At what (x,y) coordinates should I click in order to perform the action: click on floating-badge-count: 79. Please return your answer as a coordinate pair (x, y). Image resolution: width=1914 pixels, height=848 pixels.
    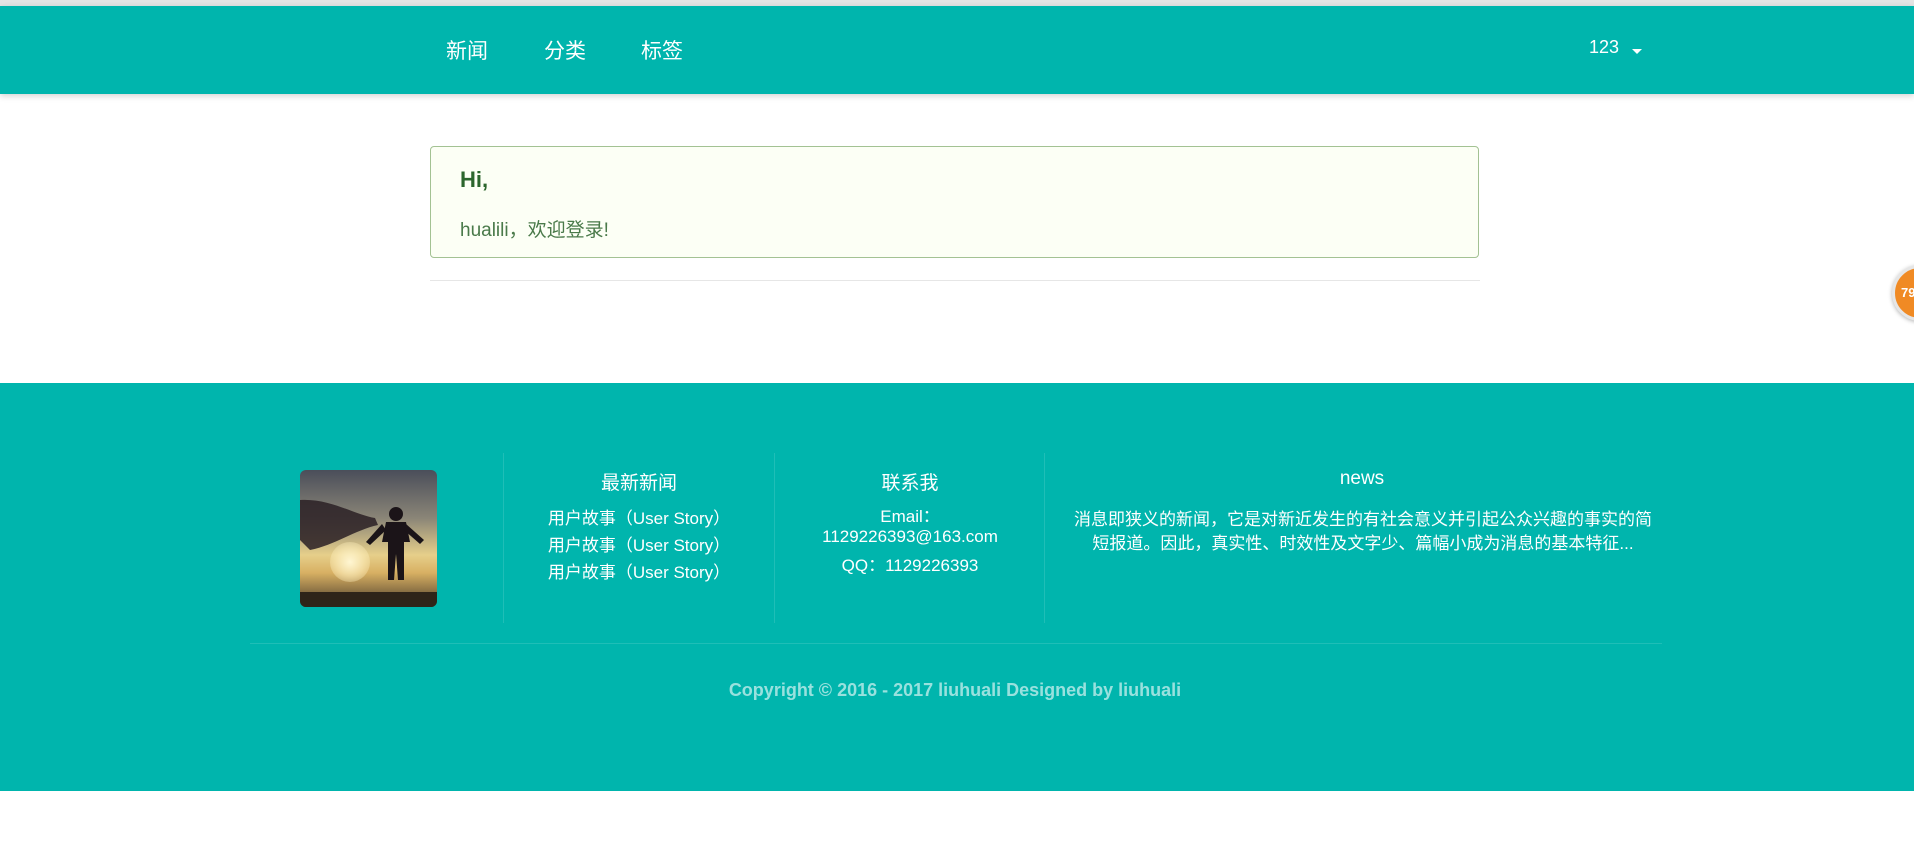
    Looking at the image, I should click on (1907, 292).